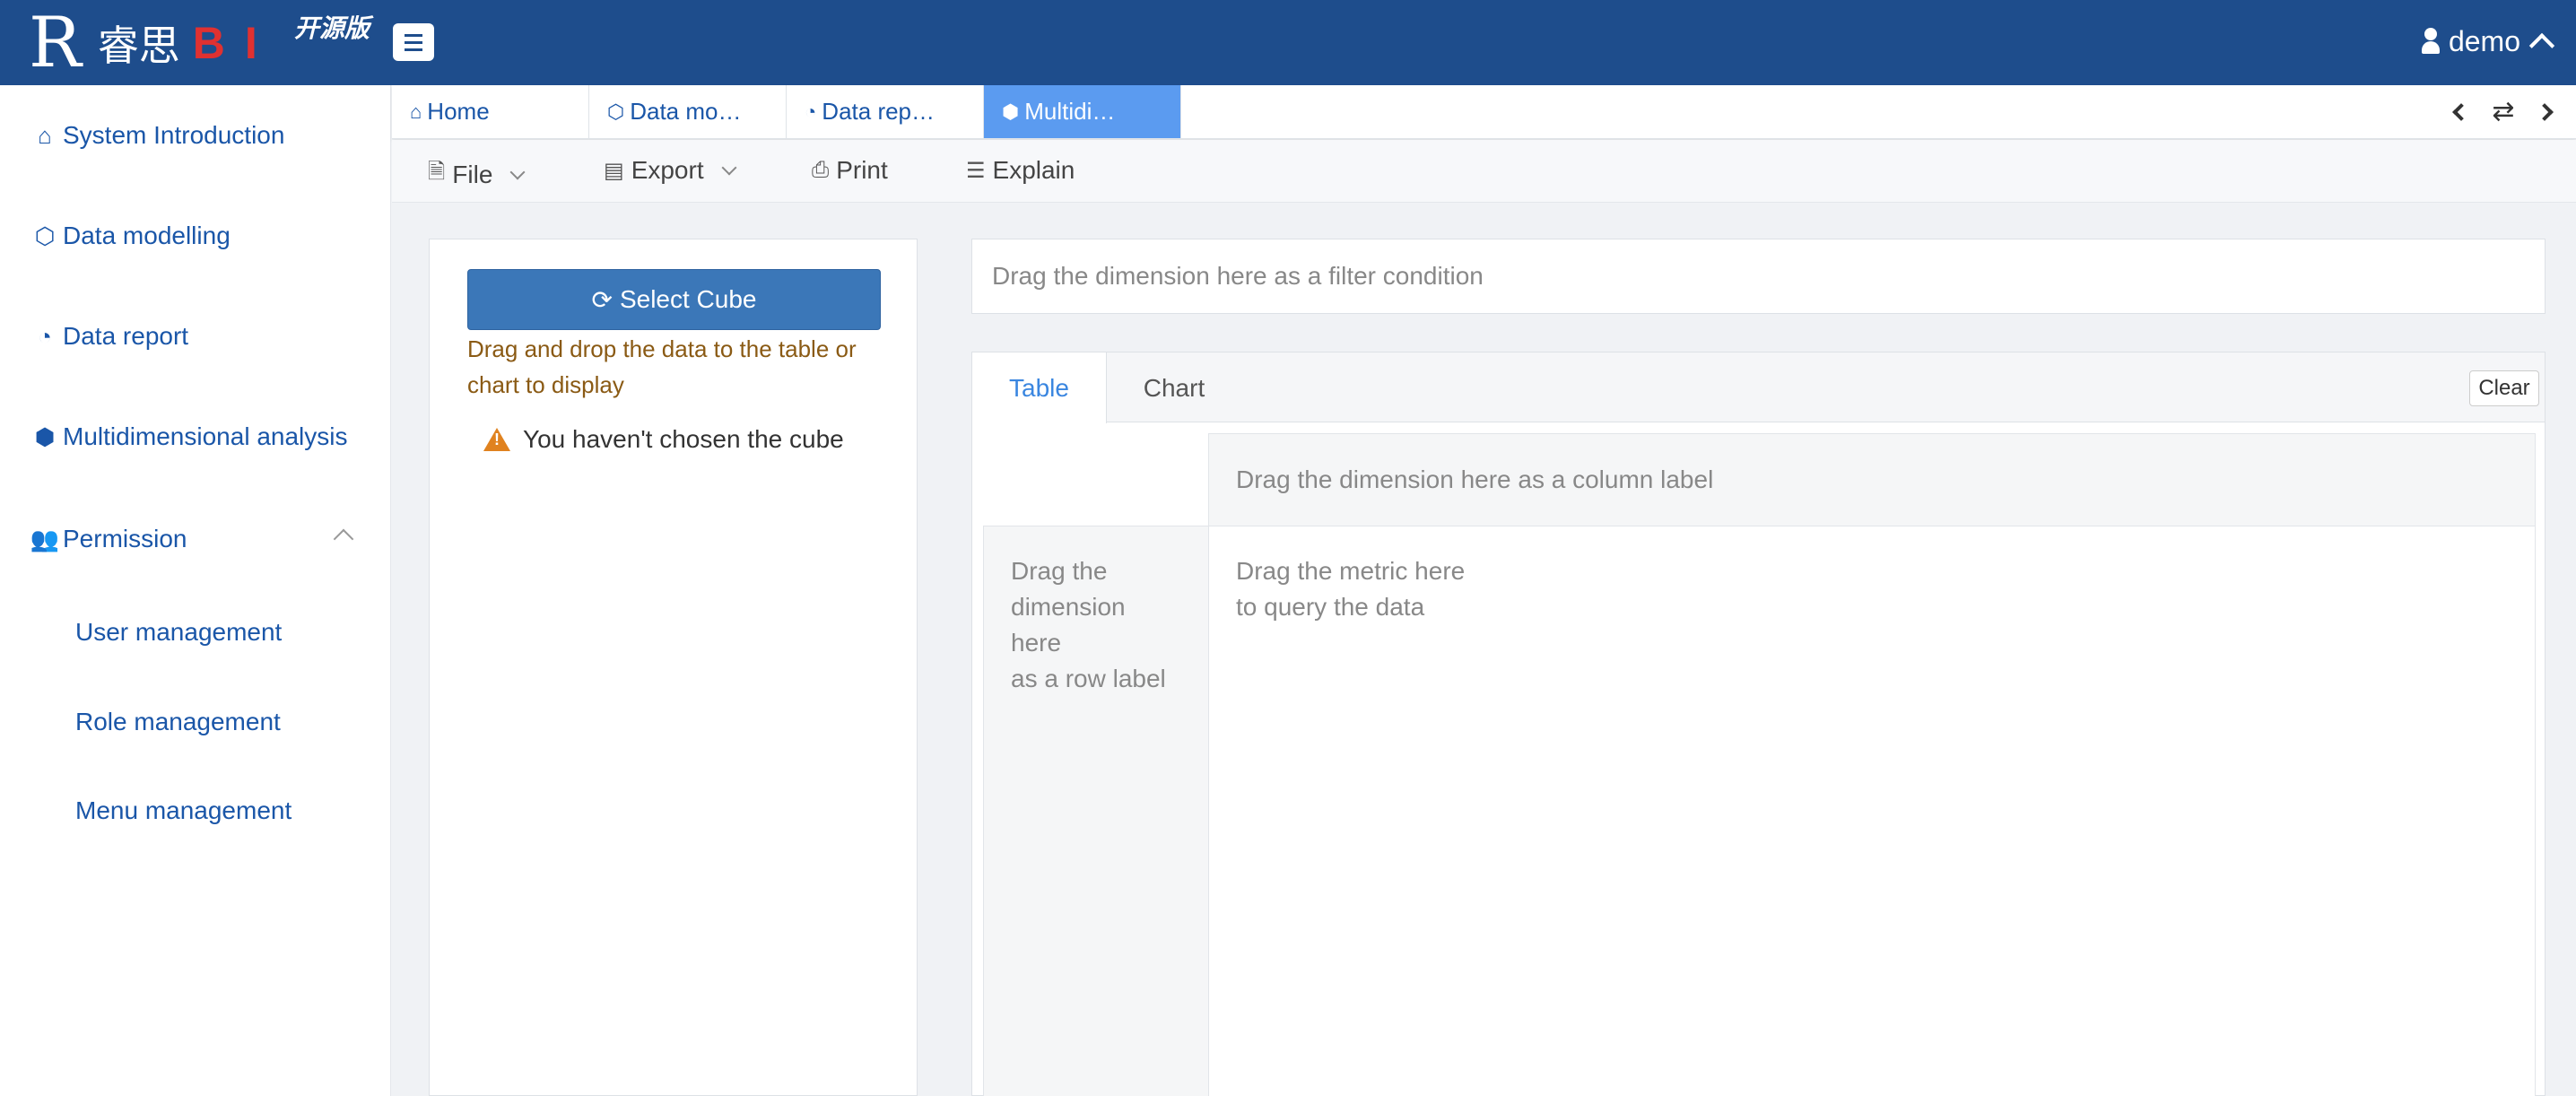 This screenshot has width=2576, height=1096. I want to click on logo-text: 睿思, so click(138, 45).